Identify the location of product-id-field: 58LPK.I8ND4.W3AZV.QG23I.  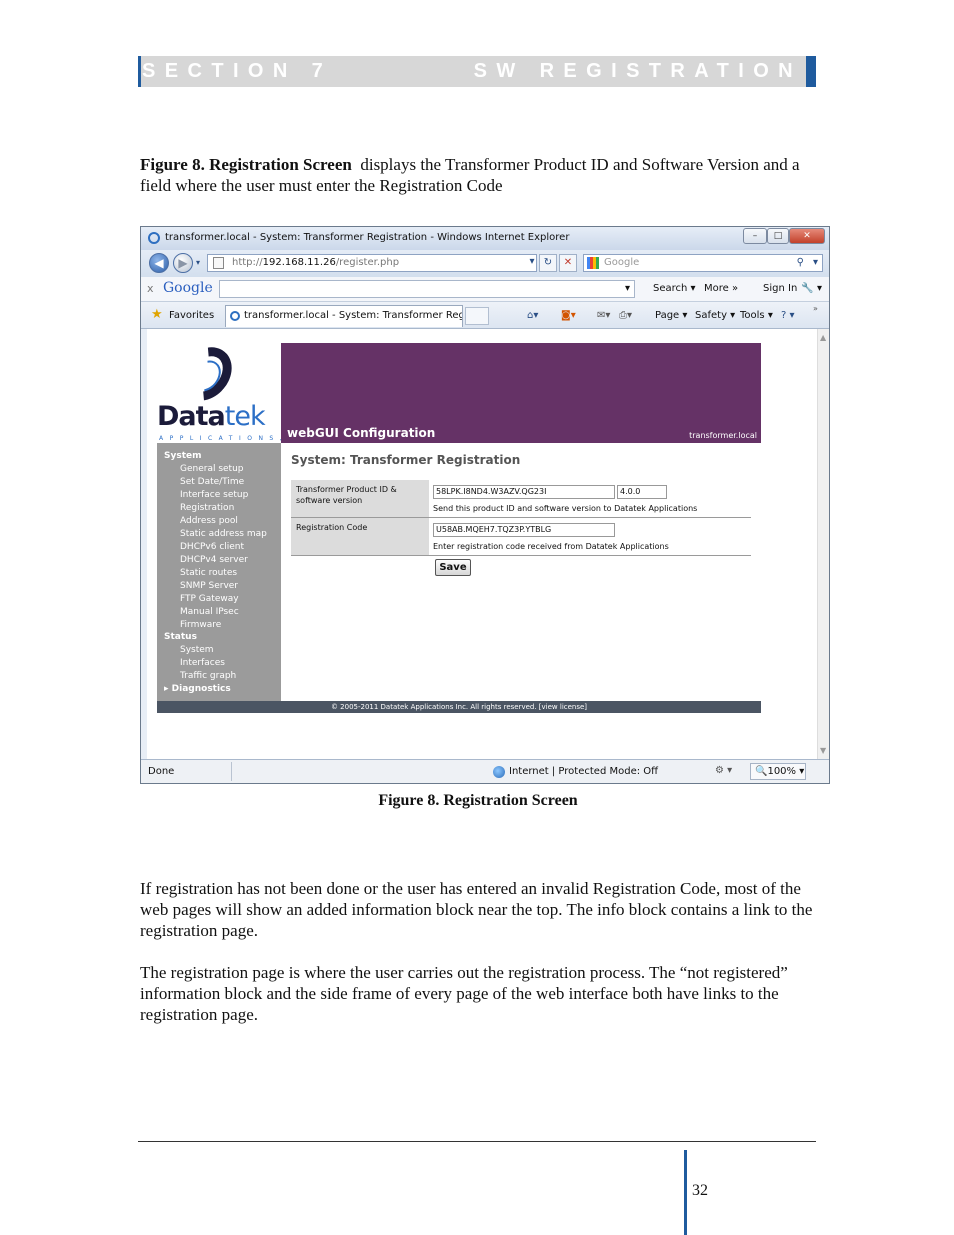
(524, 492).